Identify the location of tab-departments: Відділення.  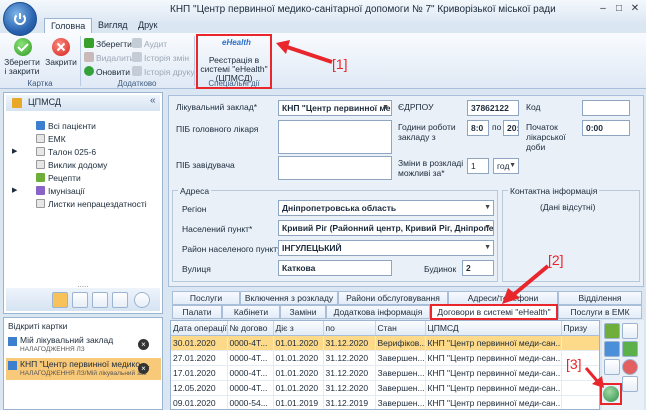
(600, 298).